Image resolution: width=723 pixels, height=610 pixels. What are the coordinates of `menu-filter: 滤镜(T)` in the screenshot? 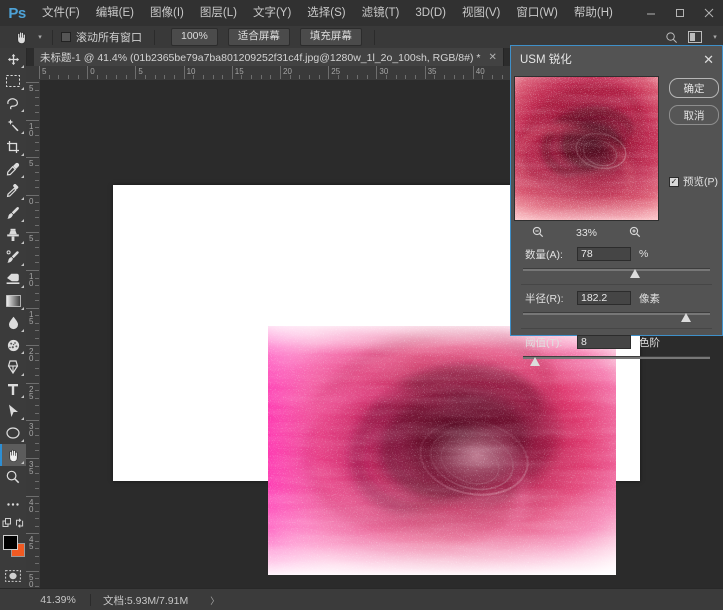 It's located at (381, 13).